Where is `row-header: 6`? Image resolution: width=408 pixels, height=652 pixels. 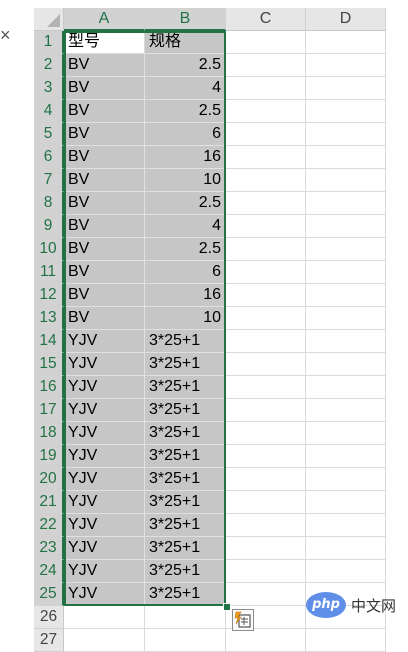 row-header: 6 is located at coordinates (49, 157).